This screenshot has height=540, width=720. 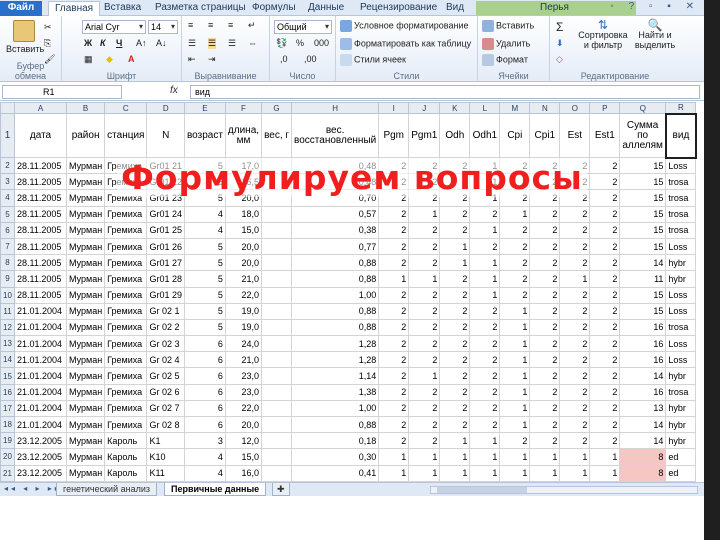 What do you see at coordinates (165, 392) in the screenshot?
I see `table-cell: Gr 02 6` at bounding box center [165, 392].